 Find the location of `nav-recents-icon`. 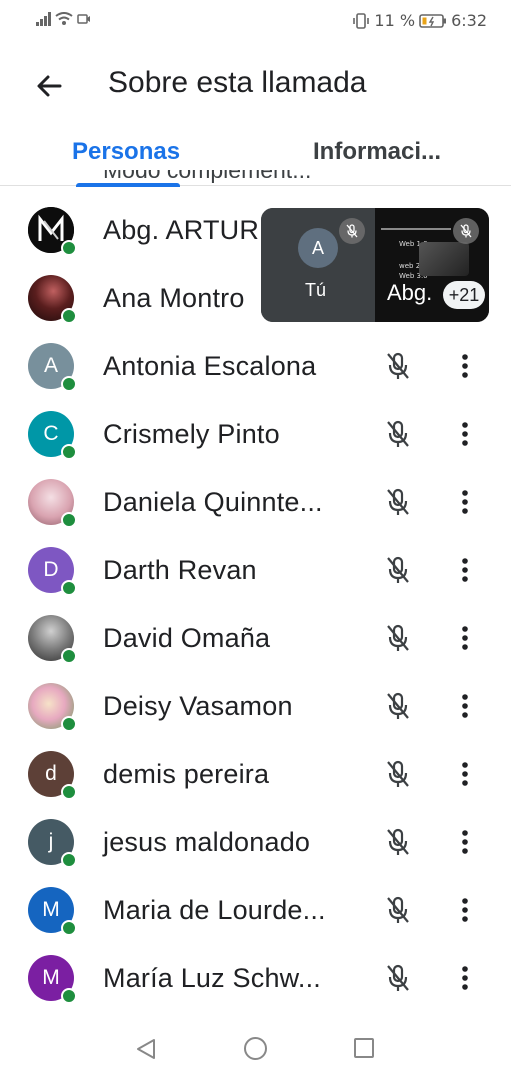

nav-recents-icon is located at coordinates (364, 1048).